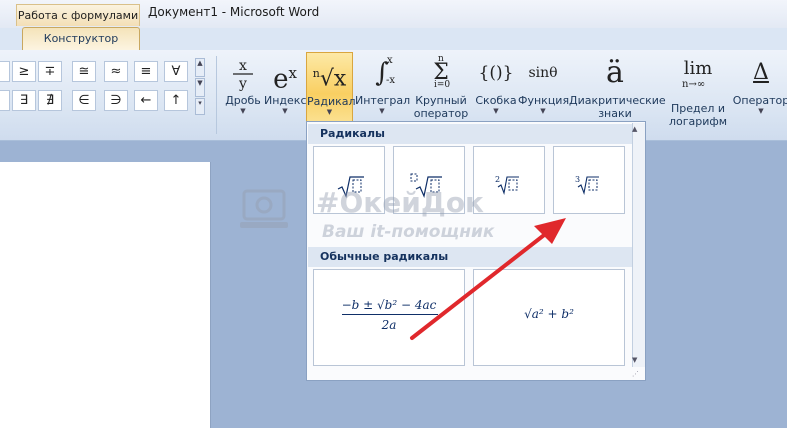  What do you see at coordinates (488, 279) in the screenshot?
I see `annotation-arrow-icon` at bounding box center [488, 279].